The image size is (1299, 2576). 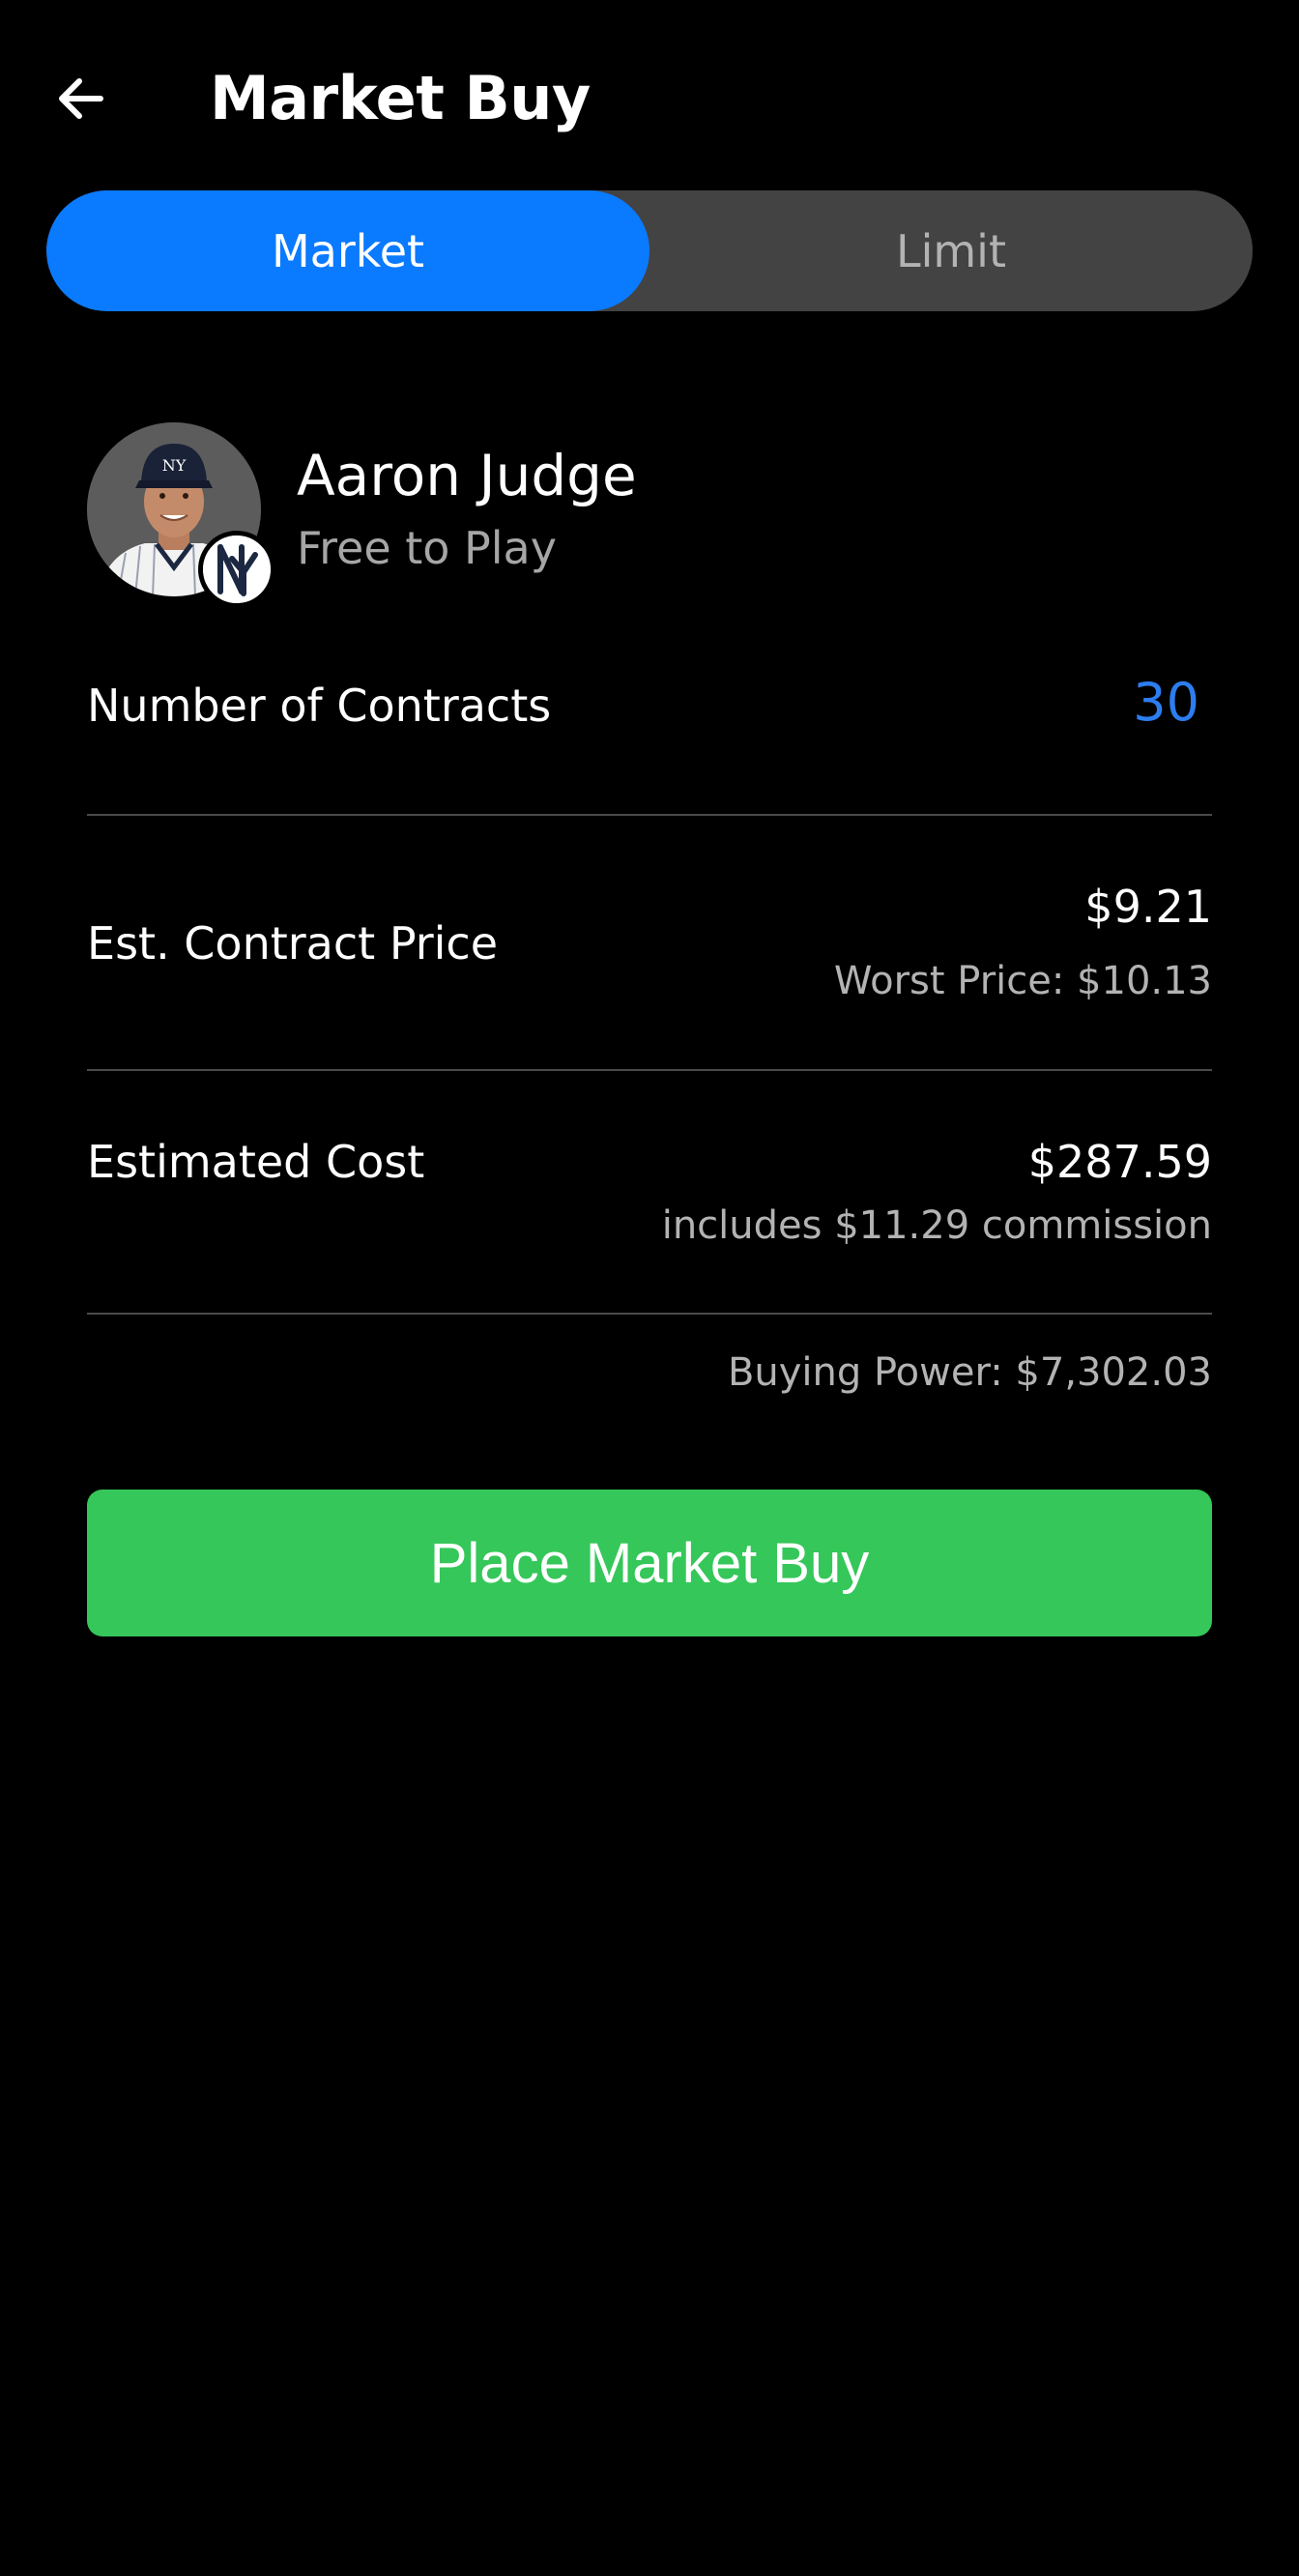 What do you see at coordinates (936, 1225) in the screenshot?
I see `commission-note: includes $11.29 commission` at bounding box center [936, 1225].